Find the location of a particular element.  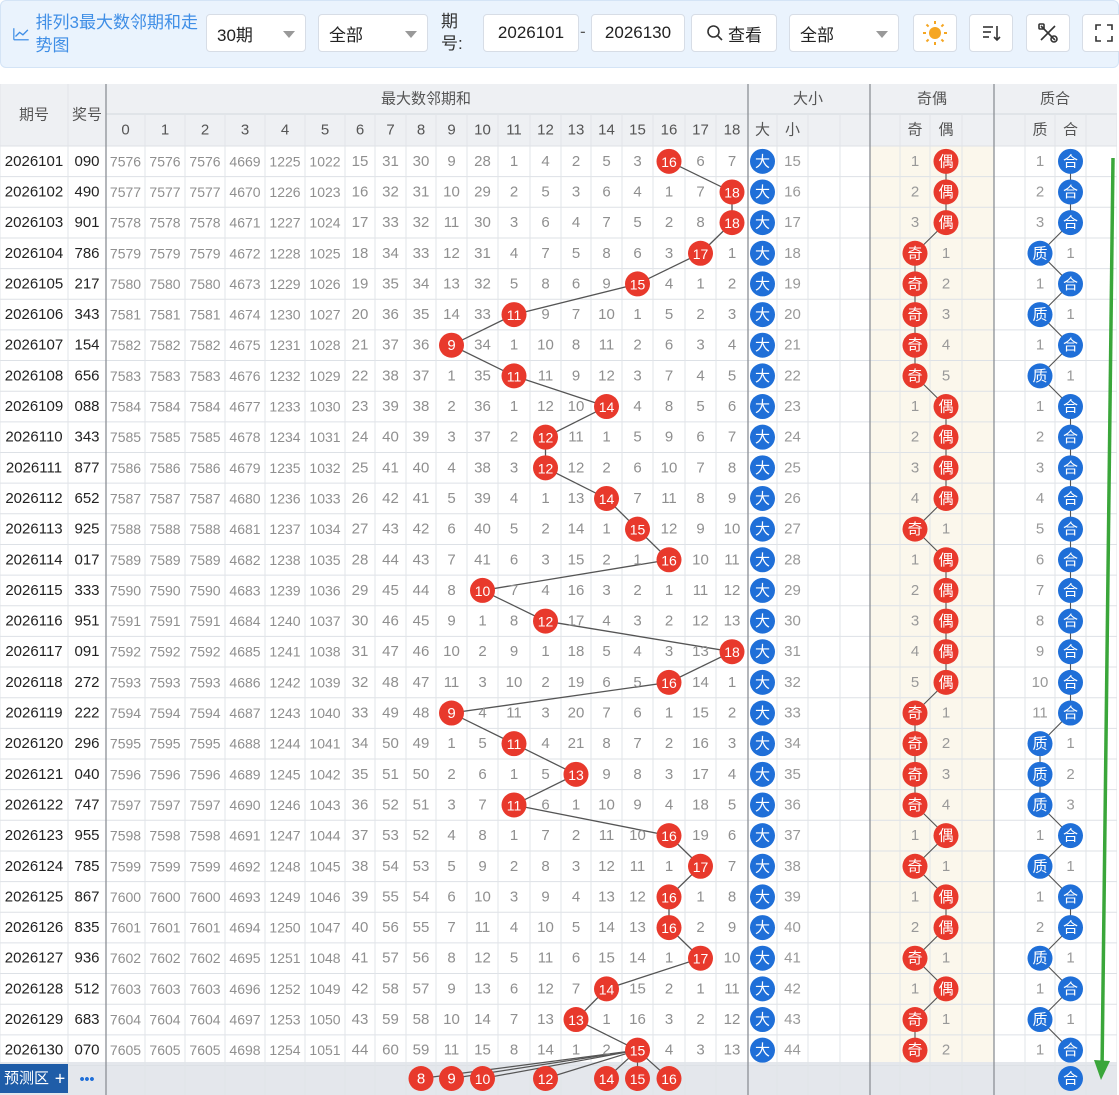

row-cell: 1042 is located at coordinates (324, 774).